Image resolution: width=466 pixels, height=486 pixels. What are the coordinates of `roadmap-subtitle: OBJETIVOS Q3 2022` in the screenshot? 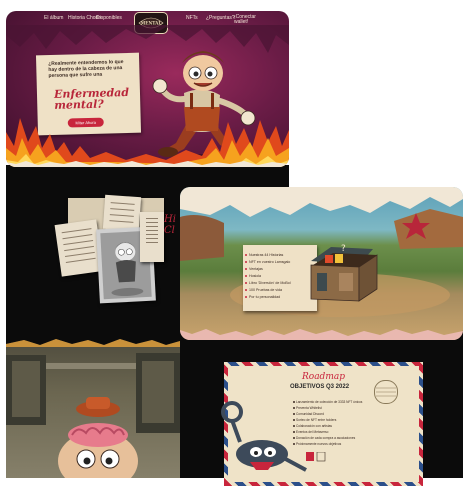 It's located at (320, 387).